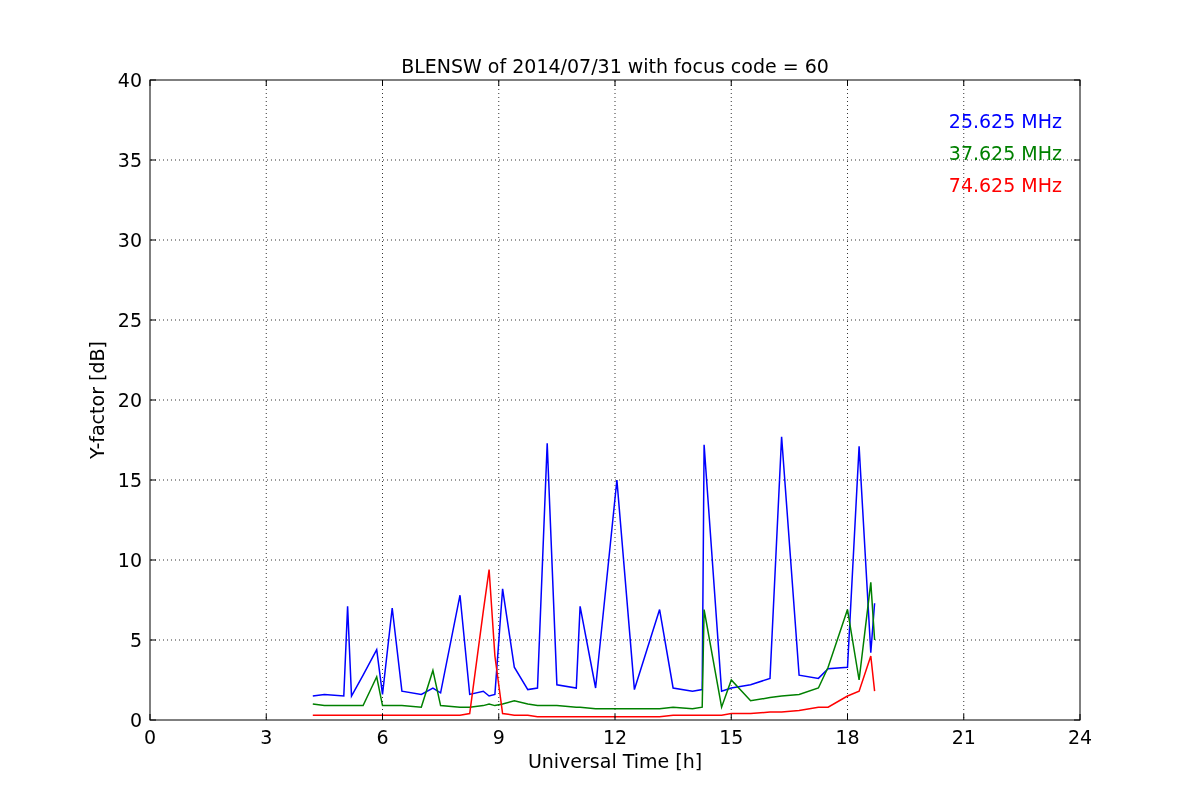  I want to click on x-tick-label: 9, so click(498, 737).